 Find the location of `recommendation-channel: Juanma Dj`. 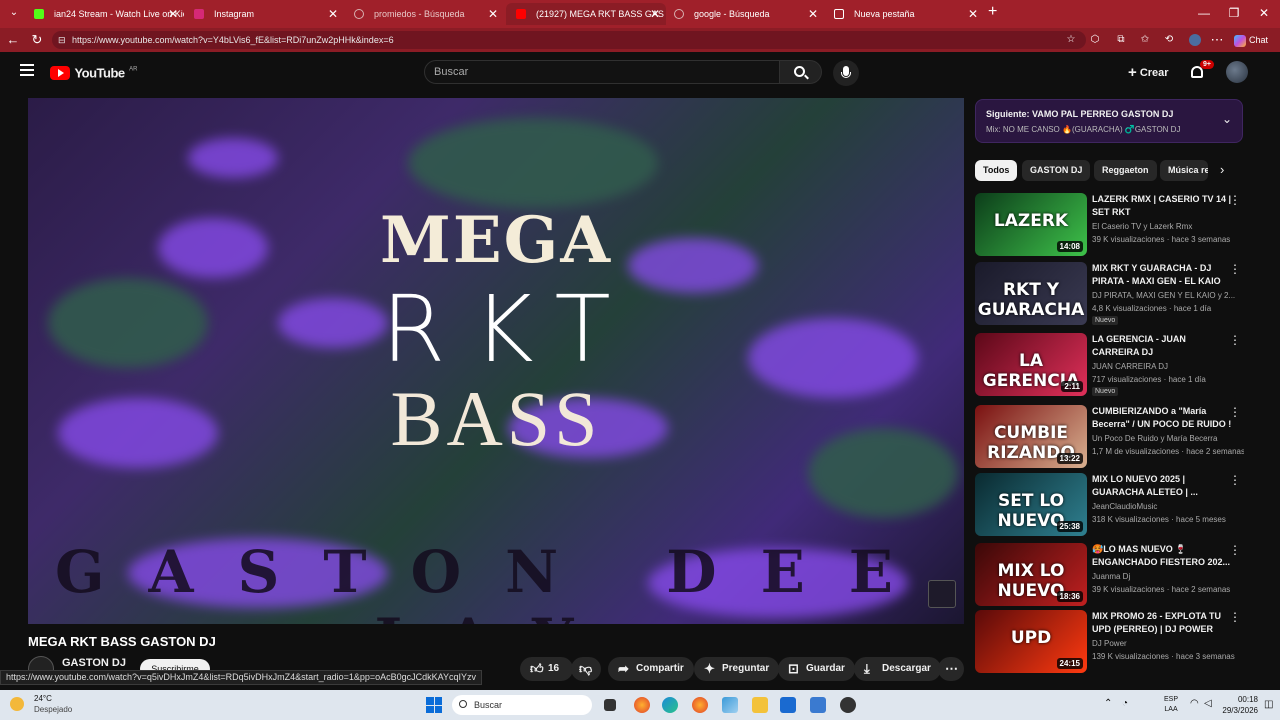

recommendation-channel: Juanma Dj is located at coordinates (1167, 576).